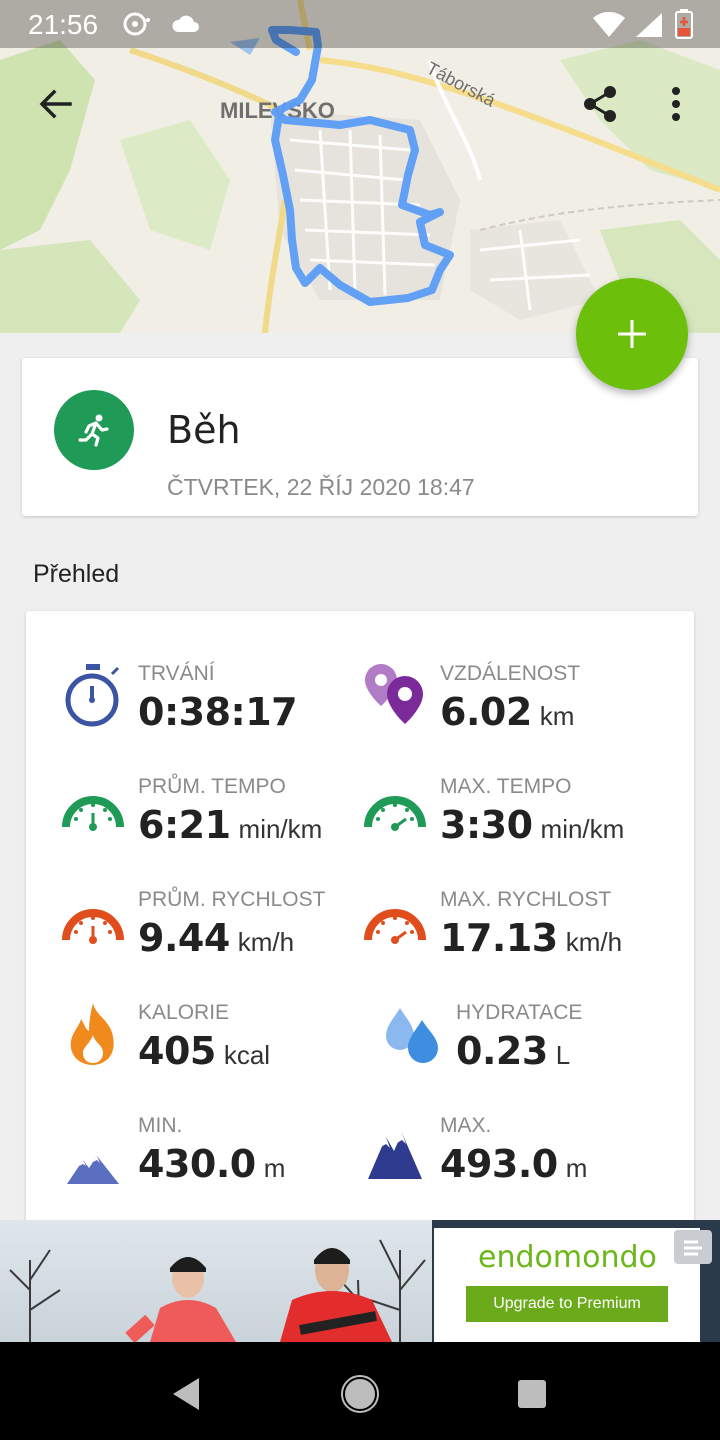  I want to click on stat-avg-pace: PRŮM. TEMPO 6:21 min/km, so click(220, 820).